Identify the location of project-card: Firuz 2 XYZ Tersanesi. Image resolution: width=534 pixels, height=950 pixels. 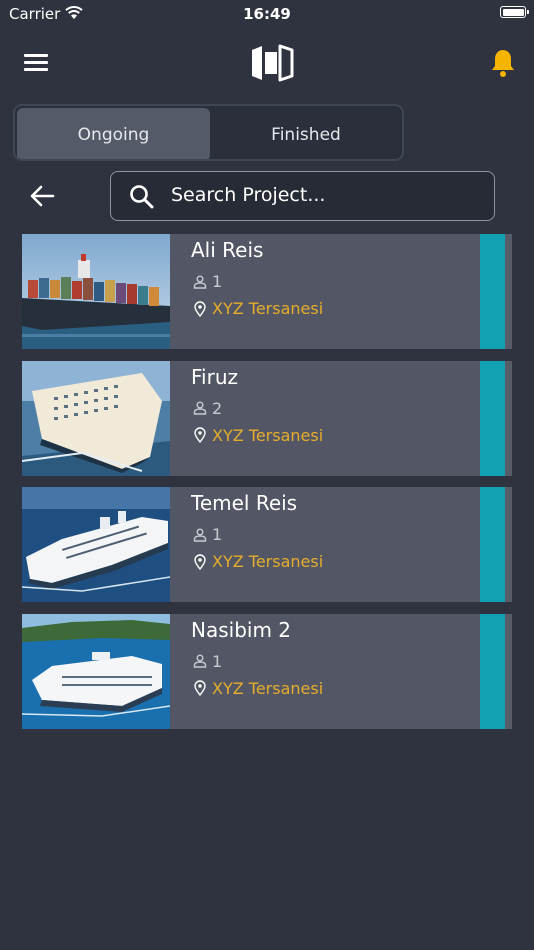
(267, 418).